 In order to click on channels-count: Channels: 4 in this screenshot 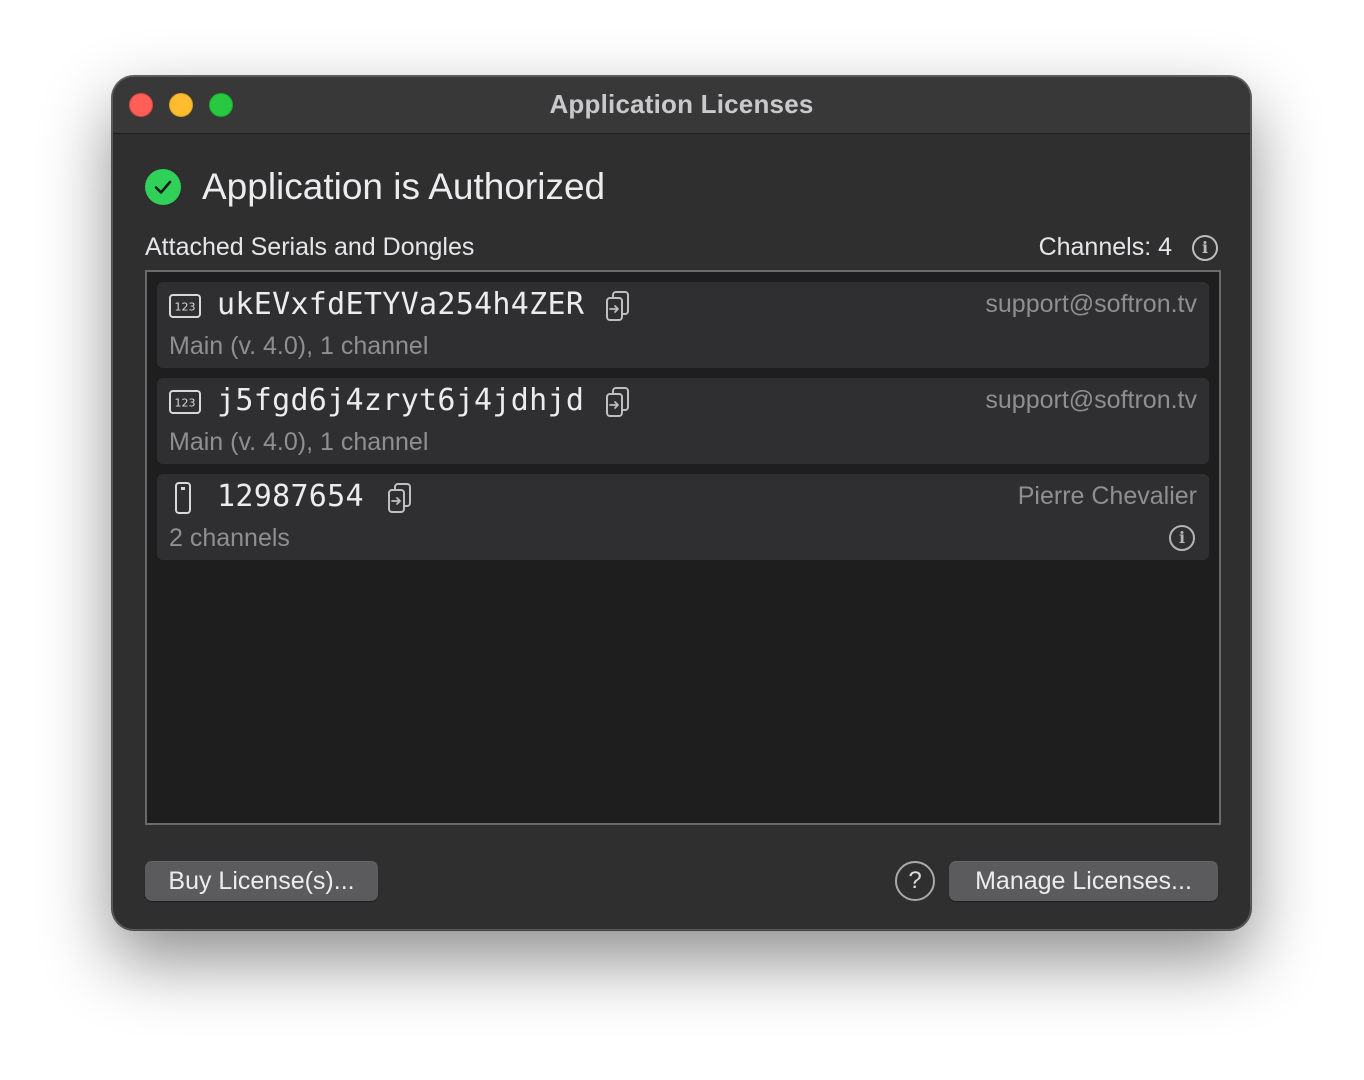, I will do `click(1105, 247)`.